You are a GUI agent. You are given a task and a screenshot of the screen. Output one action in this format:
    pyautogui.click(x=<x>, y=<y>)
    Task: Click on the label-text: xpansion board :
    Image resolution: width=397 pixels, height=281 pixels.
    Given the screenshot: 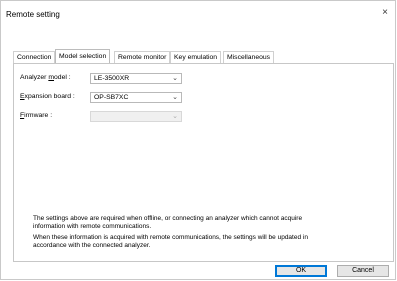 What is the action you would take?
    pyautogui.click(x=49, y=96)
    